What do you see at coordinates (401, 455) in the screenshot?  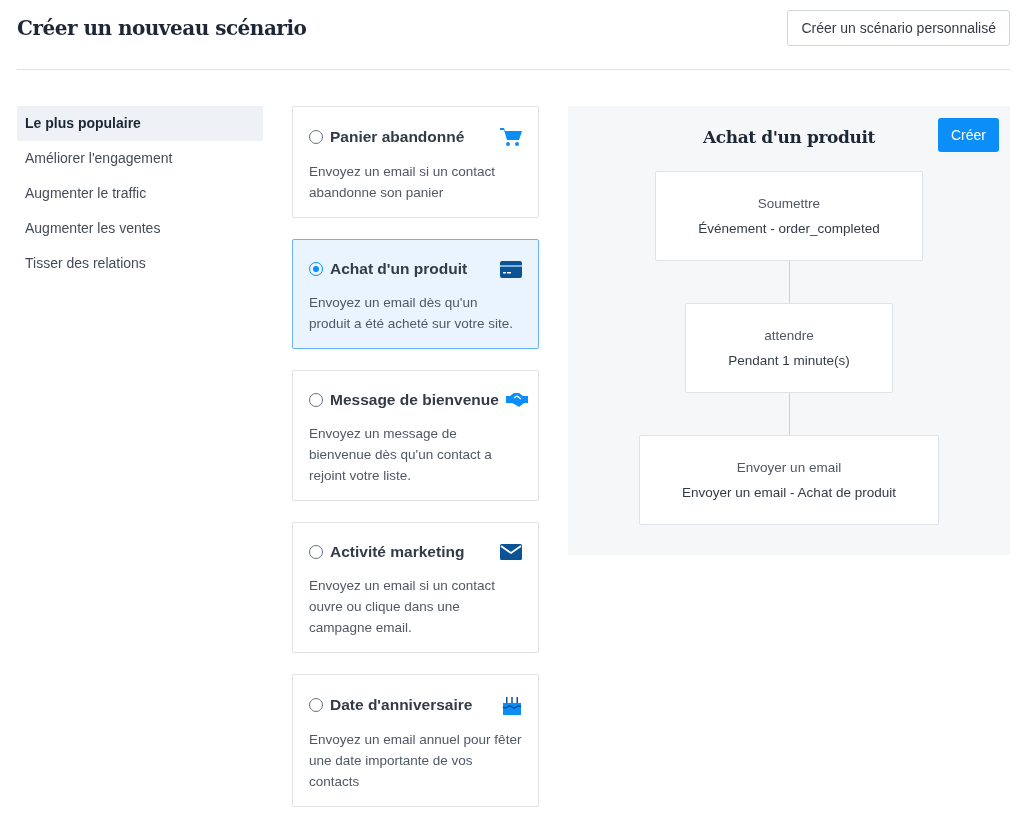 I see `scenario-description: Envoyez un message de bienvenue dès qu'un contact a rejoint votre liste.` at bounding box center [401, 455].